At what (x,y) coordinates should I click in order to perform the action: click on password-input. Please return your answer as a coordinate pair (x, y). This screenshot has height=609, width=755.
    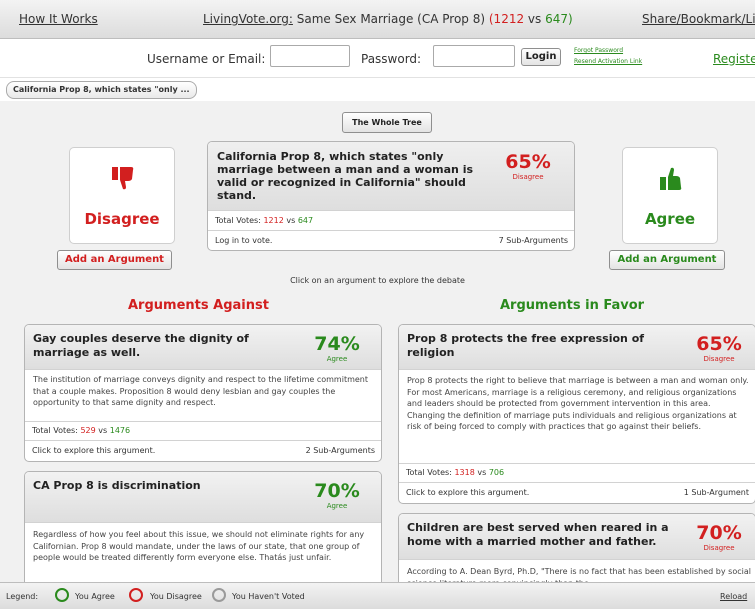
    Looking at the image, I should click on (474, 56).